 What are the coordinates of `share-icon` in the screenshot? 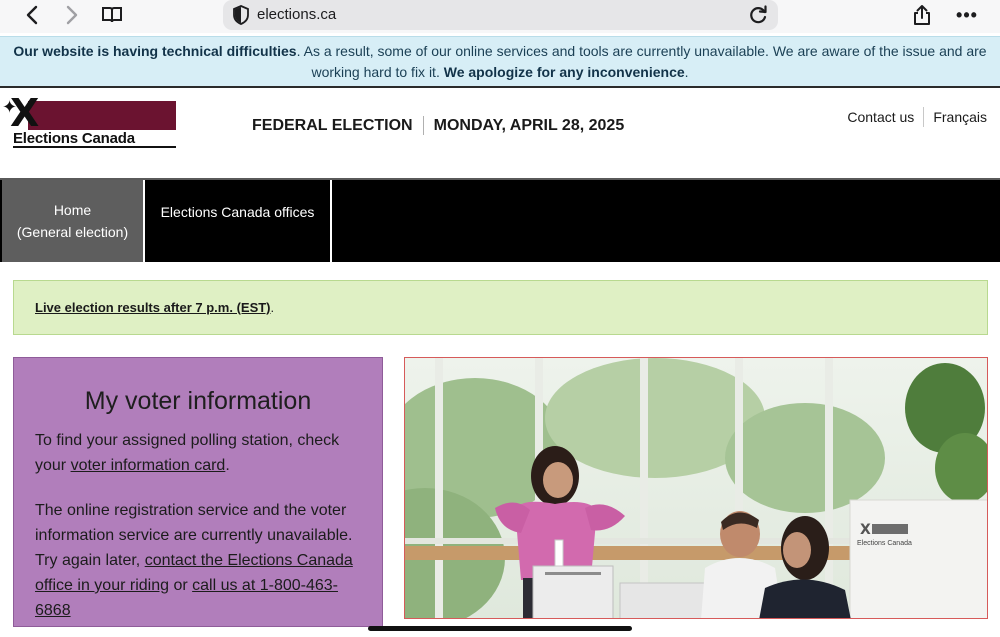 It's located at (922, 15).